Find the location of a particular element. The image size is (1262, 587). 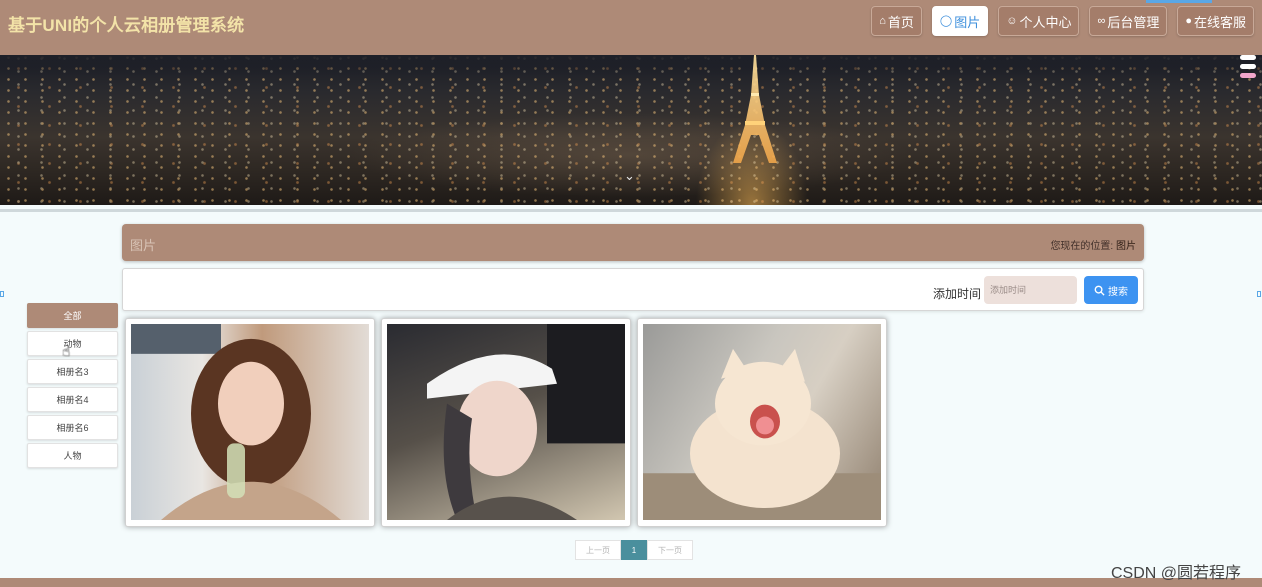

pagination: 上一页 1 下一页 is located at coordinates (634, 550).